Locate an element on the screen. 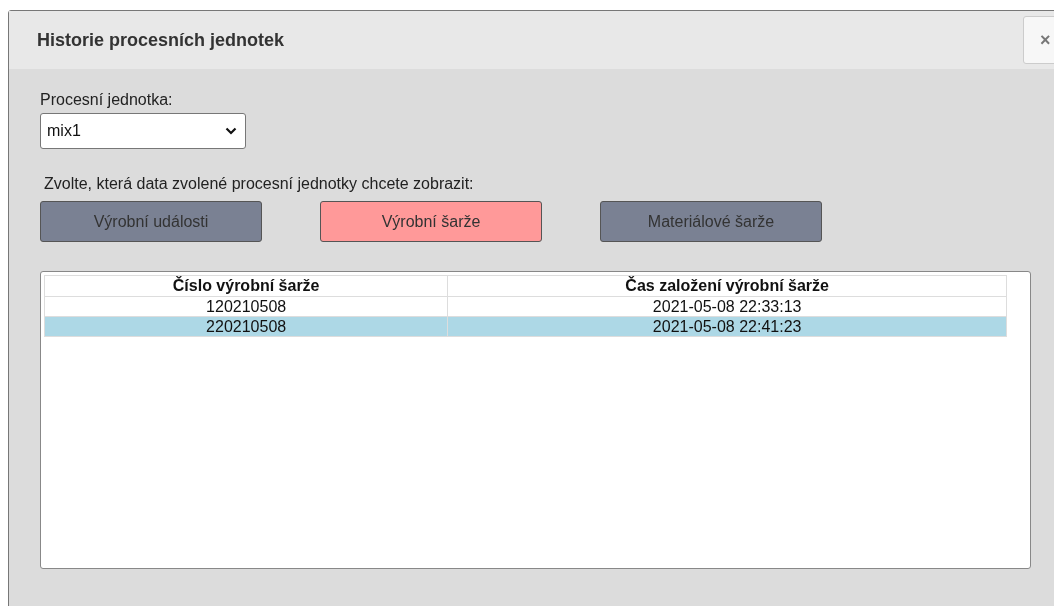 This screenshot has height=606, width=1054. close-button: × is located at coordinates (1038, 40).